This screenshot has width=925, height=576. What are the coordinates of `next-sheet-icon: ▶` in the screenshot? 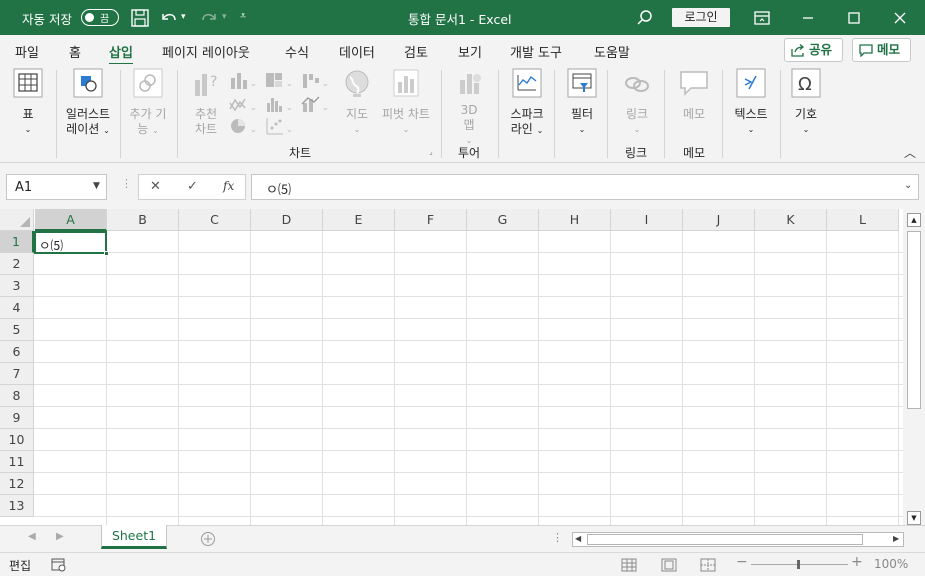 It's located at (60, 536).